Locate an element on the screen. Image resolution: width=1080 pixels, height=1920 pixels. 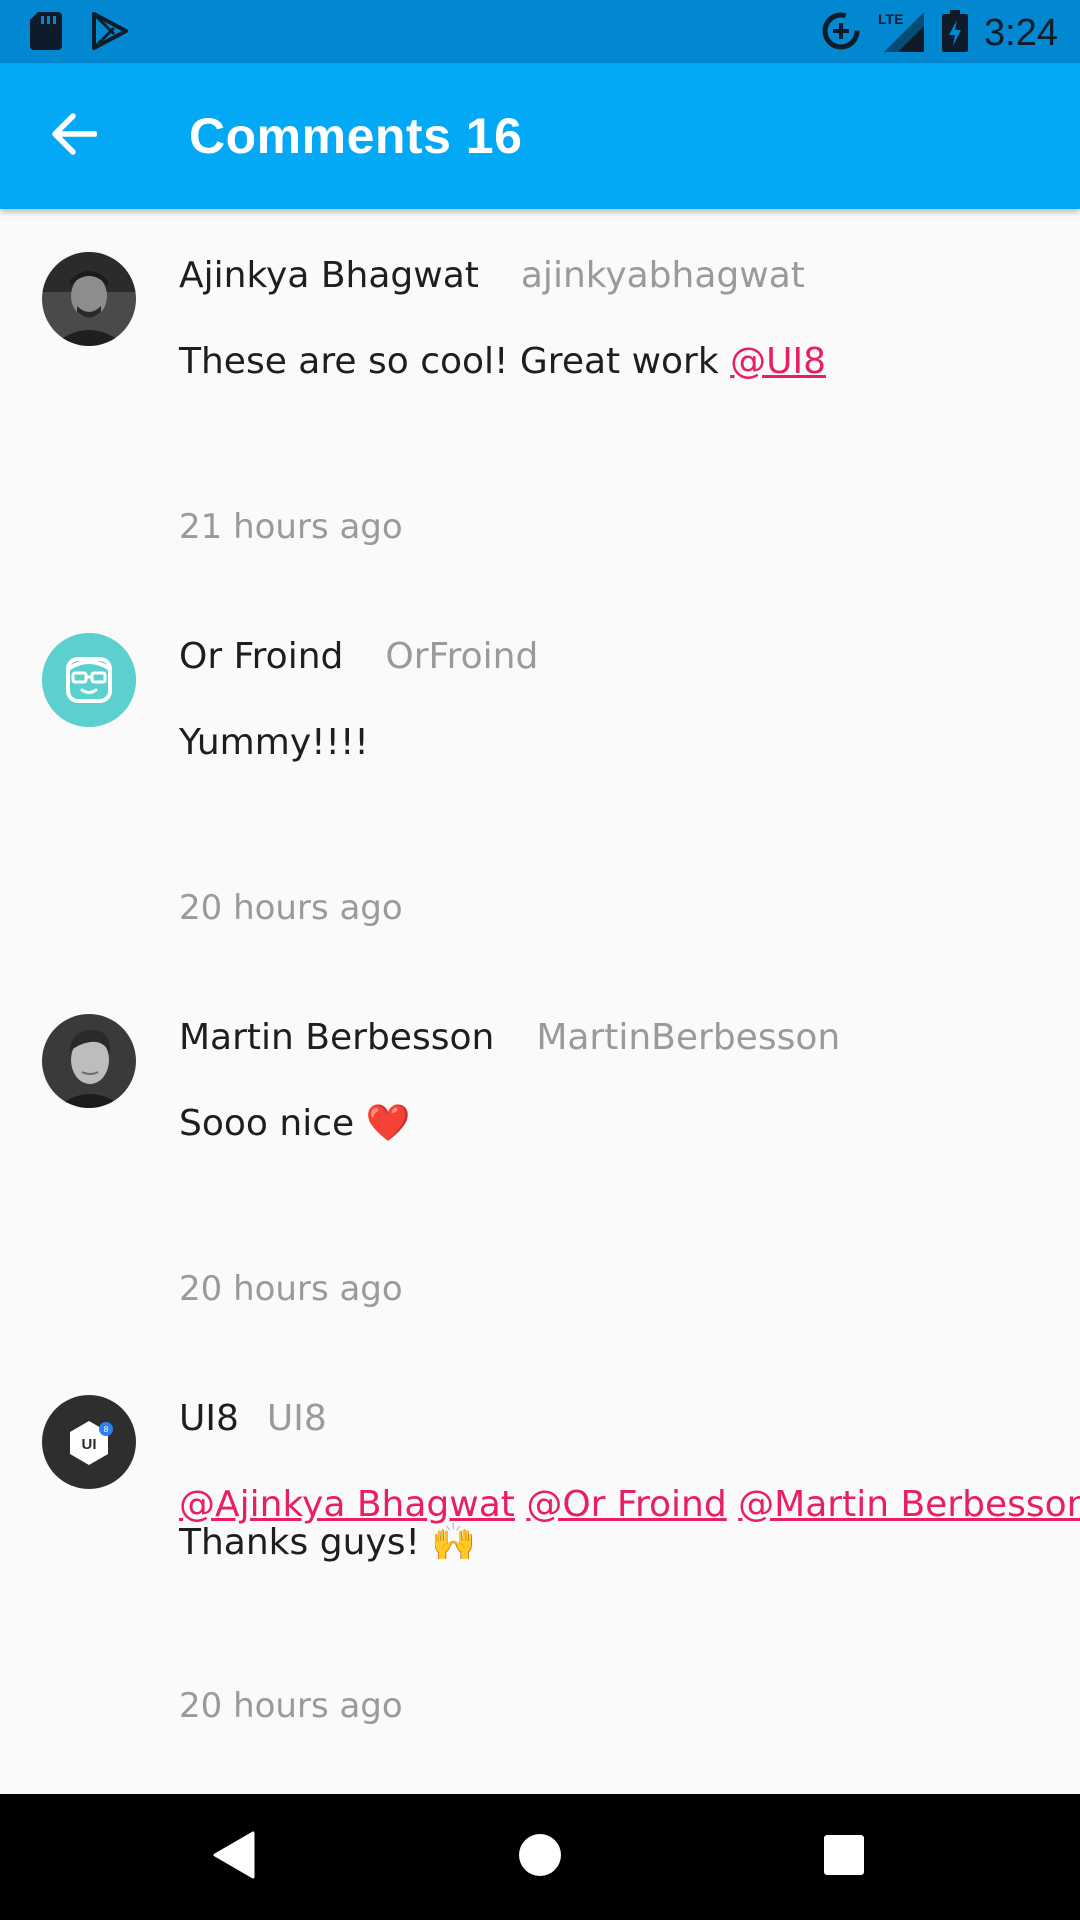
status-time: 3:24 is located at coordinates (1021, 32).